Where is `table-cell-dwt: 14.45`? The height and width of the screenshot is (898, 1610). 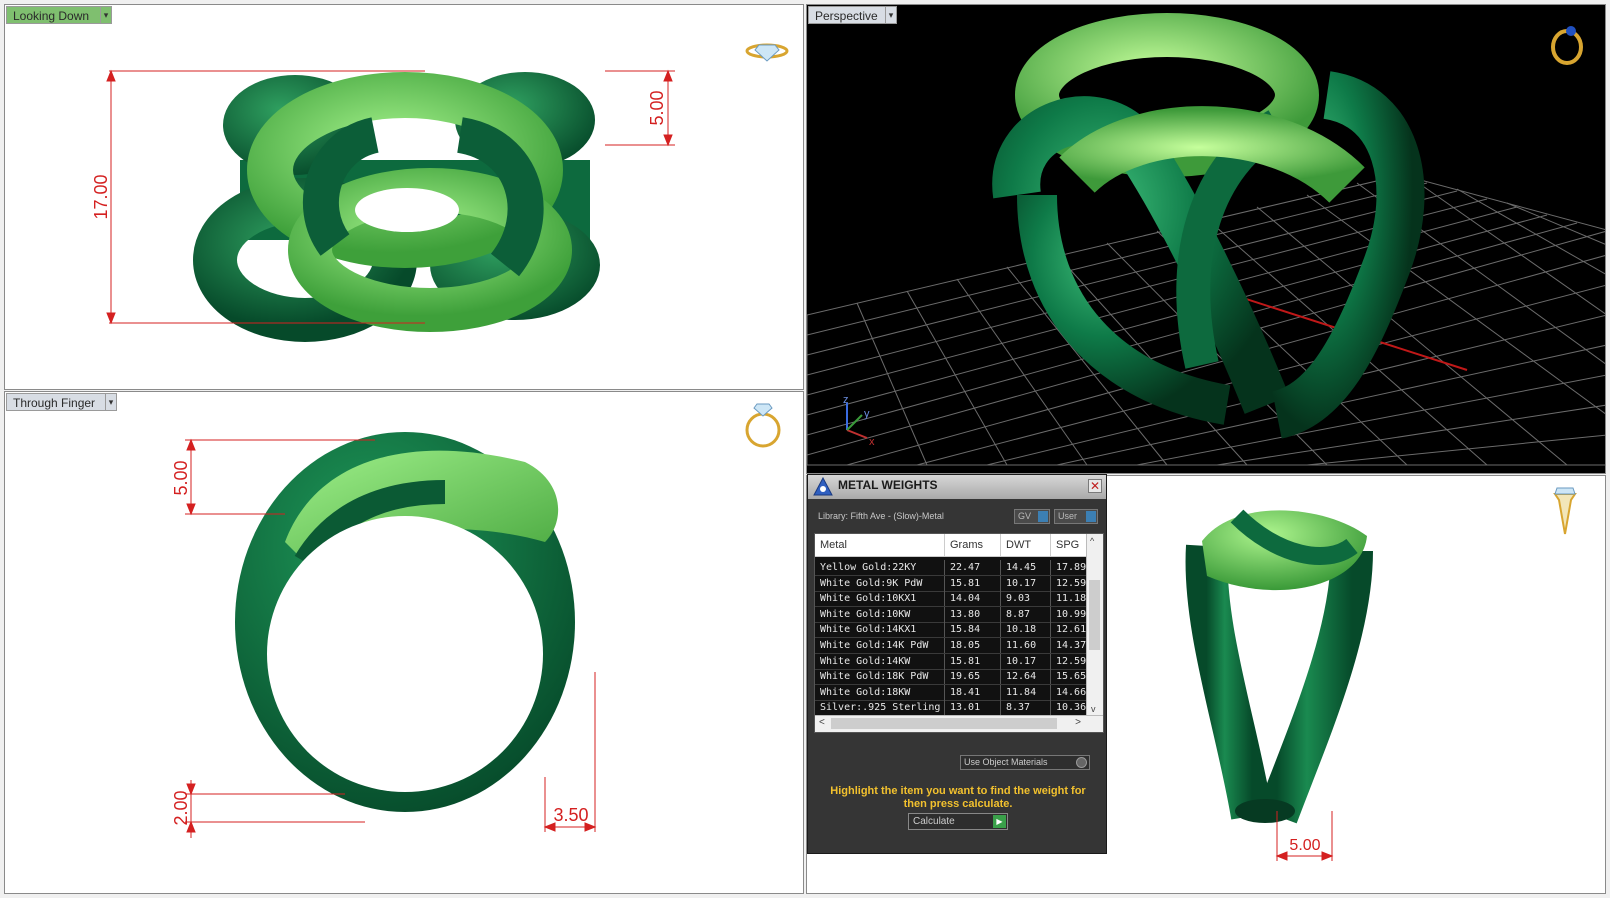 table-cell-dwt: 14.45 is located at coordinates (1026, 567).